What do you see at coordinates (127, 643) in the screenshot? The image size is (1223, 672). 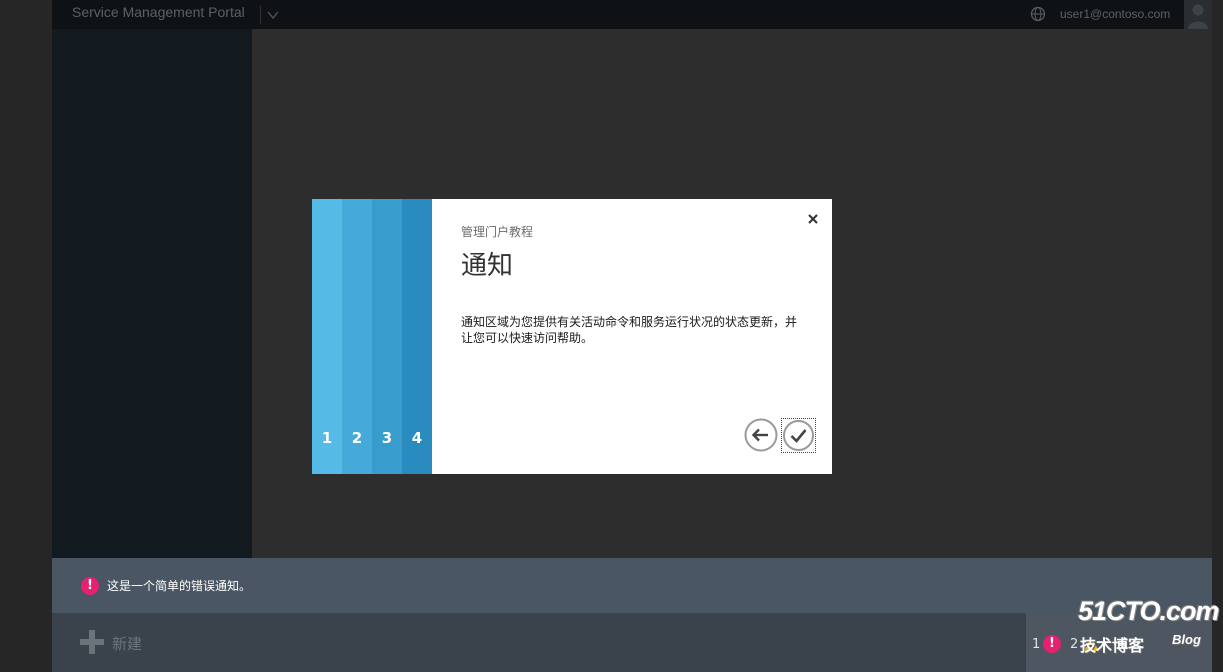 I see `new-button: 新建` at bounding box center [127, 643].